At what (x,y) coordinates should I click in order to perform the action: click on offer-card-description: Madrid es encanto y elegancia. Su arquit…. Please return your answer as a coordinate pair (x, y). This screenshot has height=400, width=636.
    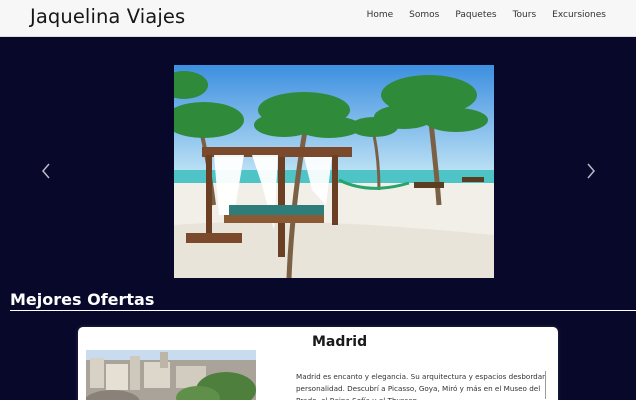
    Looking at the image, I should click on (421, 386).